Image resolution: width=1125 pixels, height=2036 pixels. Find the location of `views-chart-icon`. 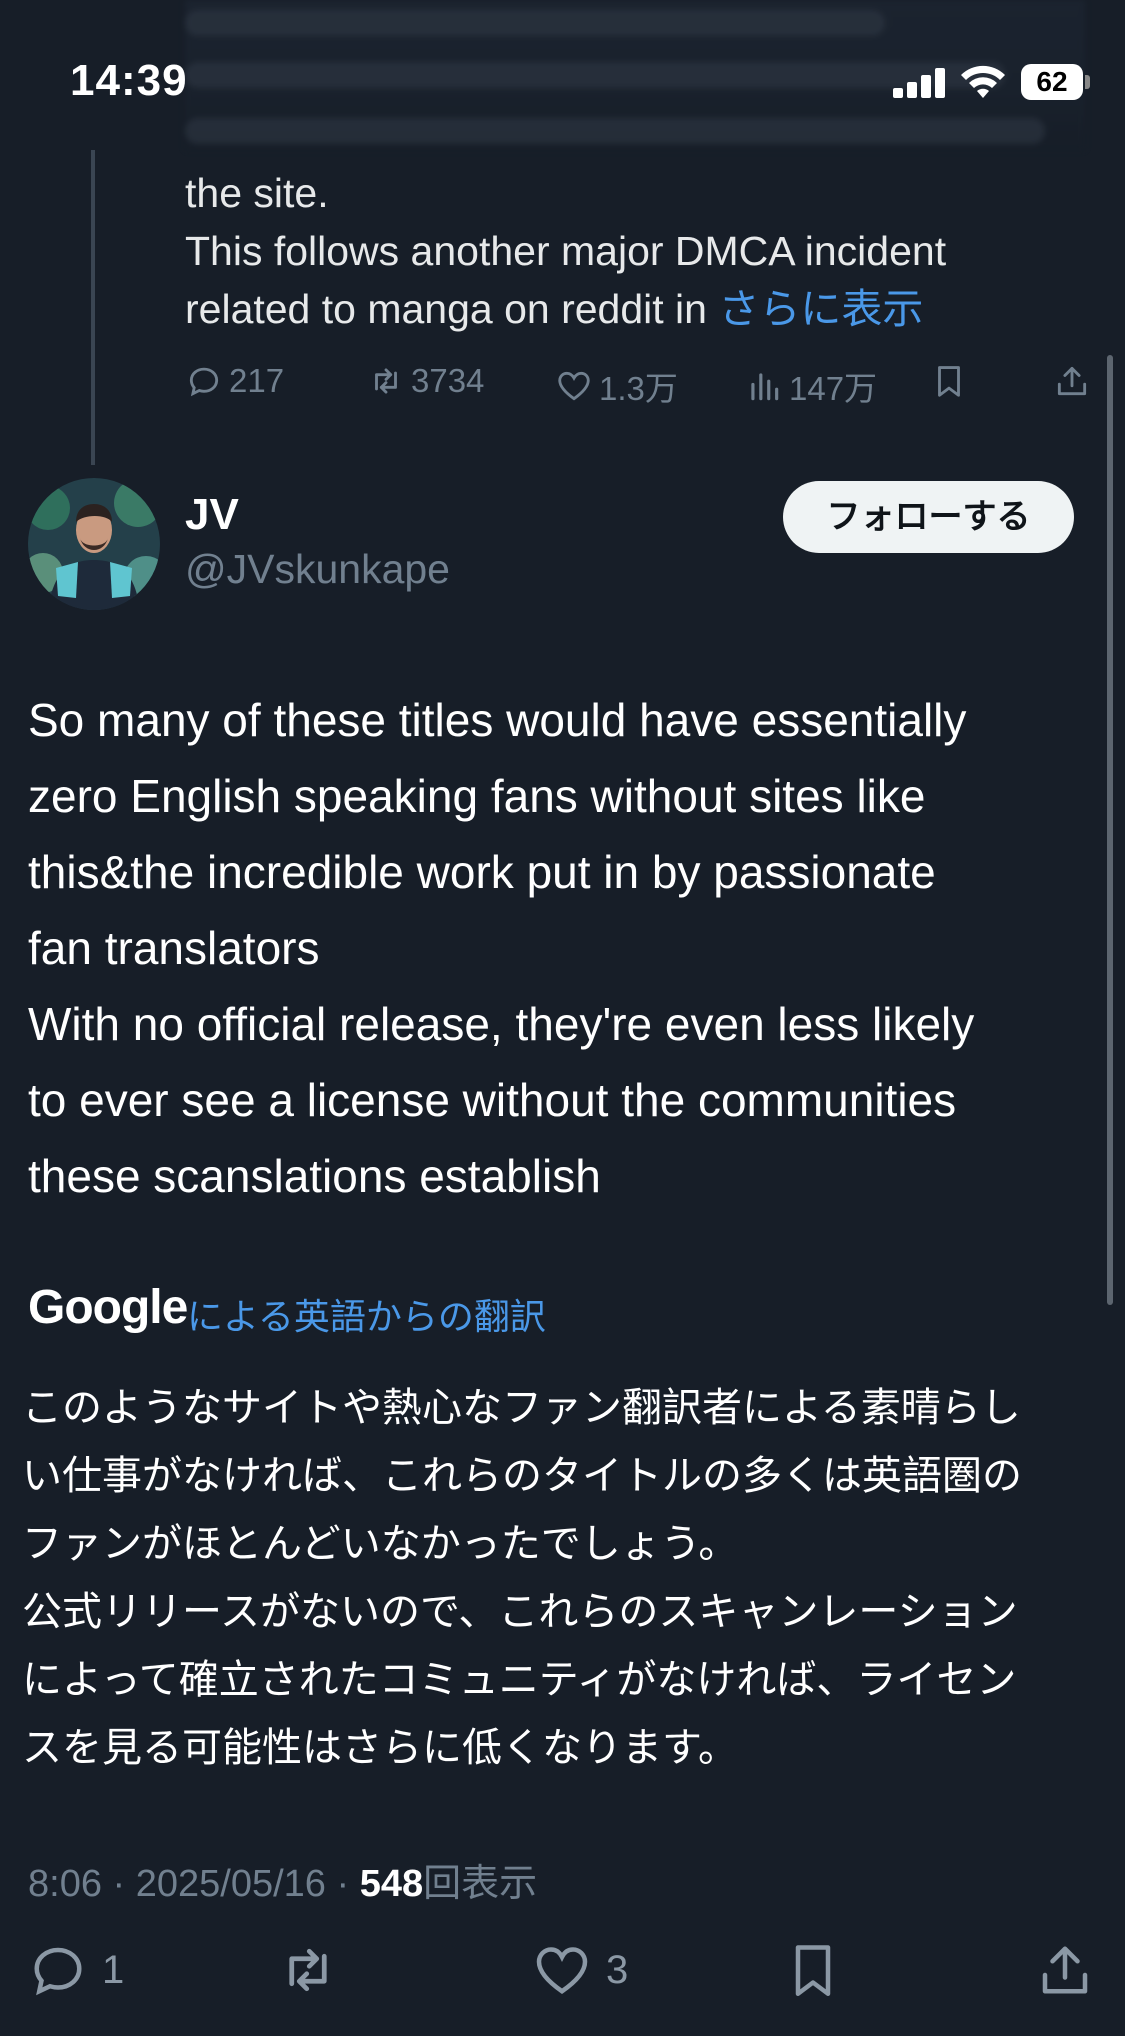

views-chart-icon is located at coordinates (765, 387).